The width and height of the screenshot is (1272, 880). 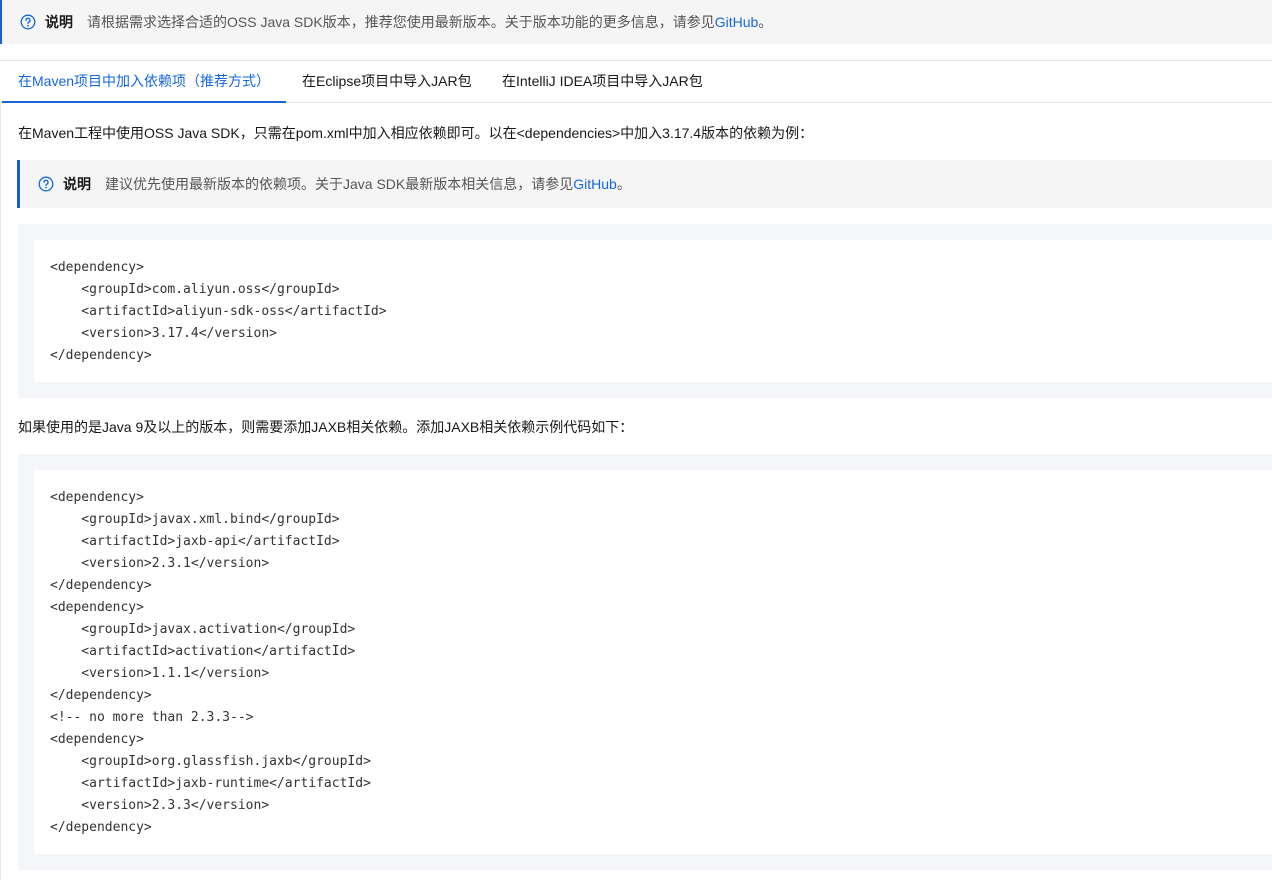 What do you see at coordinates (0, 492) in the screenshot?
I see `content-left-border` at bounding box center [0, 492].